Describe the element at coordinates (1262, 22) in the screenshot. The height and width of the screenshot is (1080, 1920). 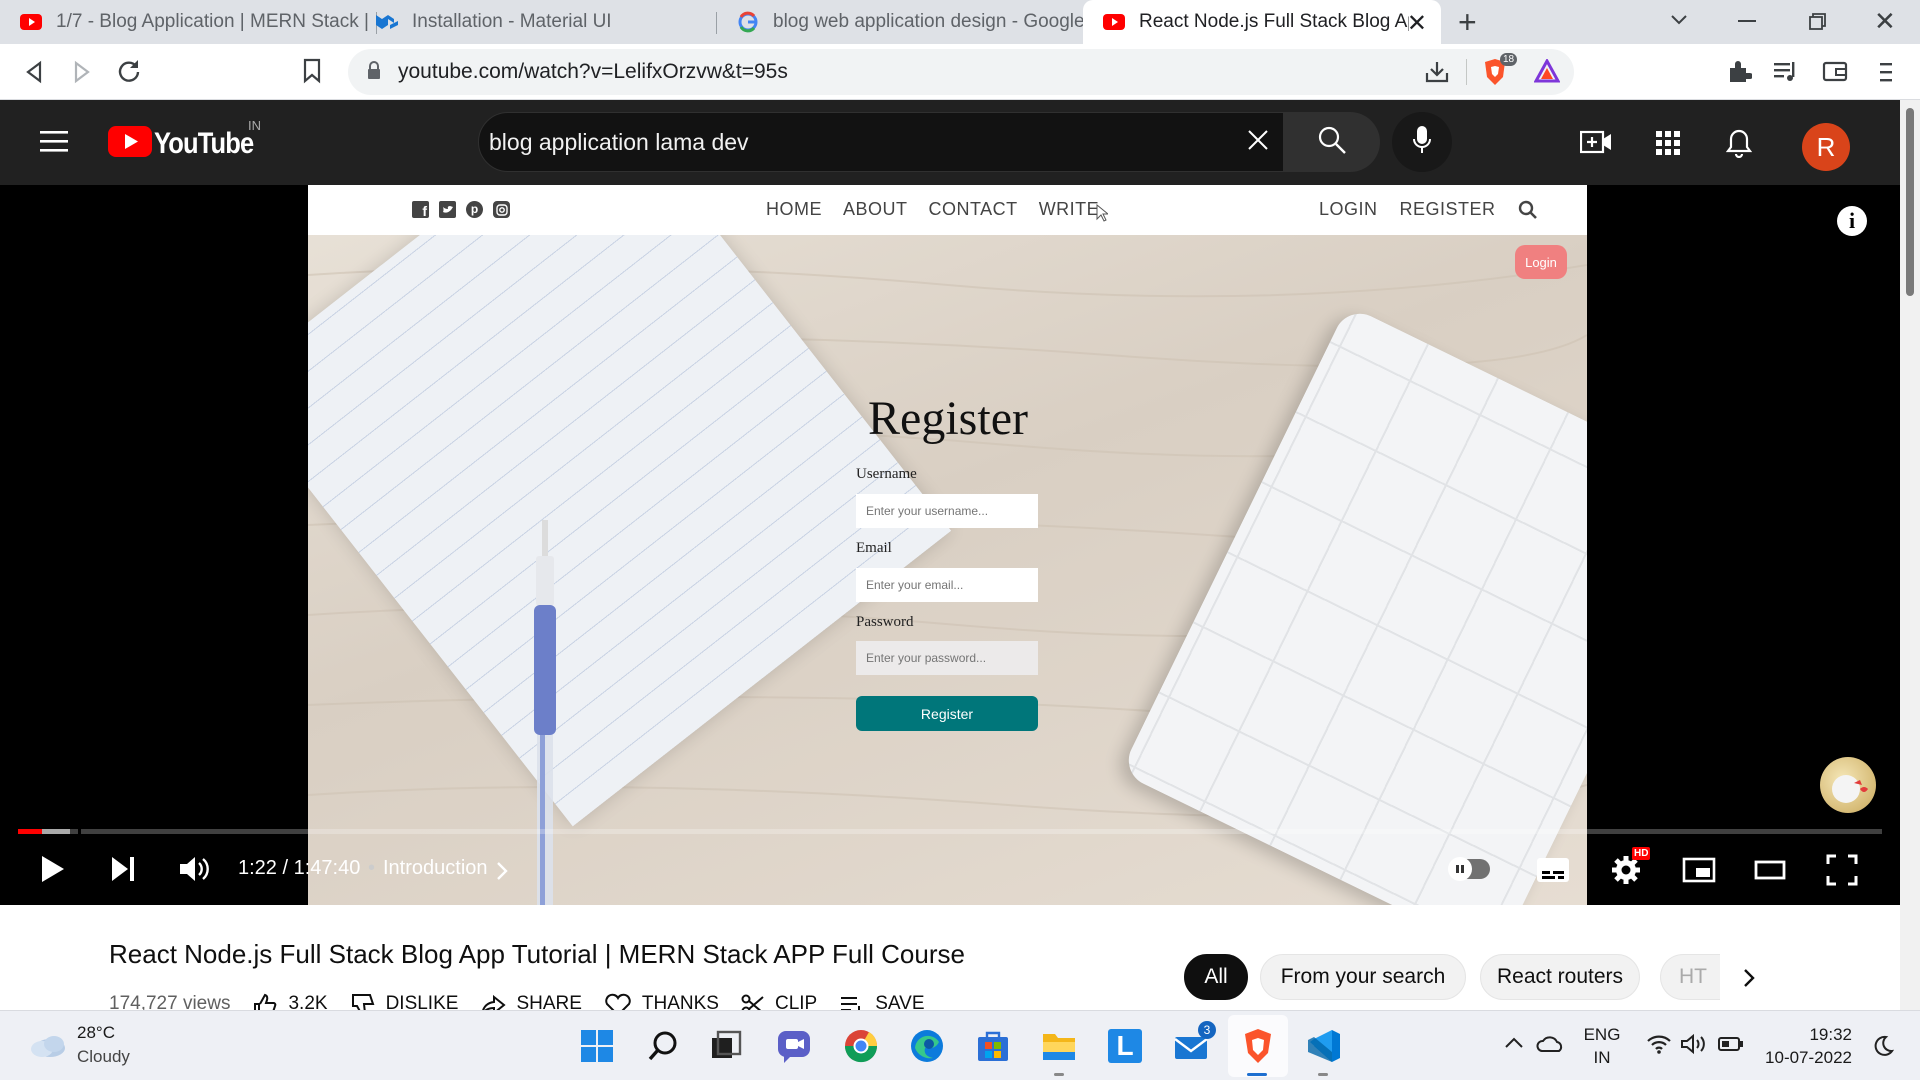
I see `tab-react-node-active: React Node.js Full Stack Blog App ✕` at that location.